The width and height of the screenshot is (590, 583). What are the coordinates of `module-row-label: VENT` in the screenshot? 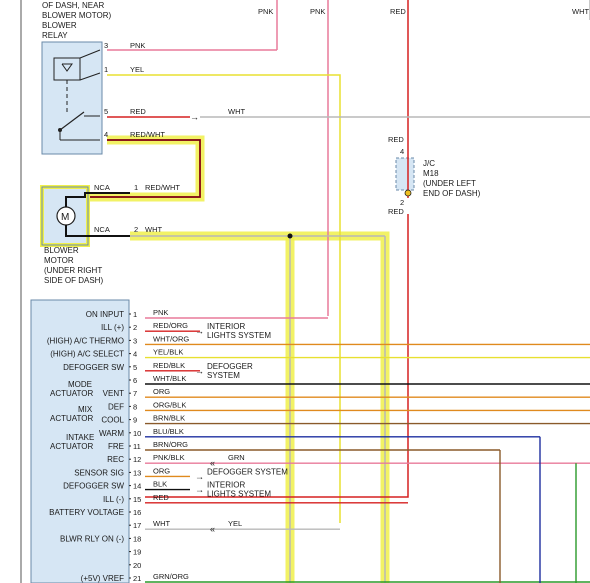 It's located at (113, 393).